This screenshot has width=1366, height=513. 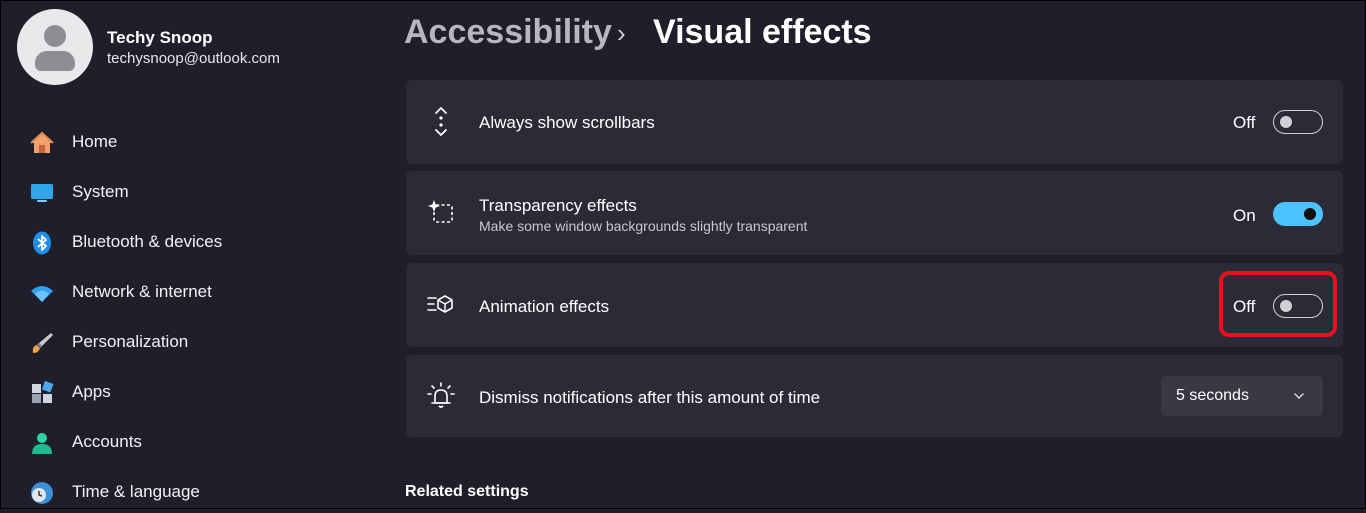 I want to click on sidebar-item-label: Accounts, so click(x=107, y=441).